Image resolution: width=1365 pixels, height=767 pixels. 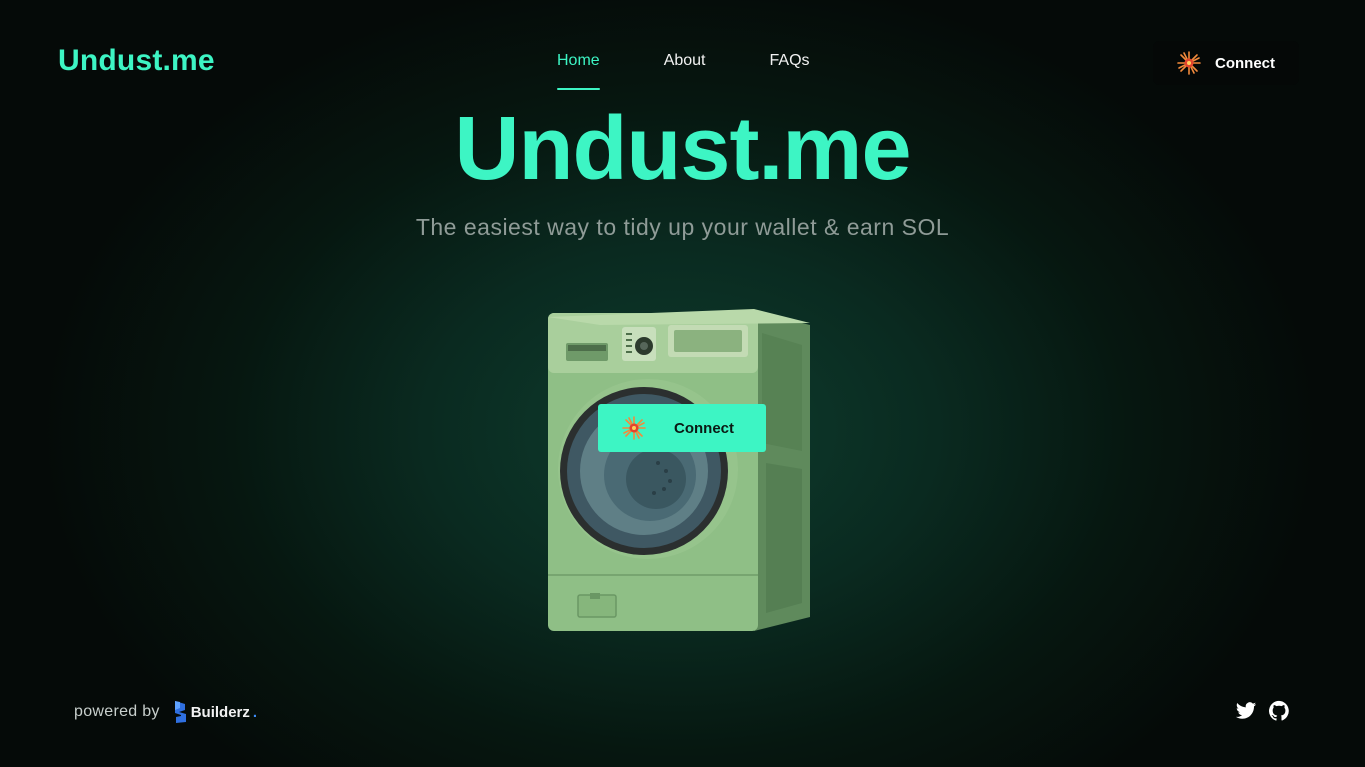 What do you see at coordinates (136, 61) in the screenshot?
I see `site-logo: Undust.me` at bounding box center [136, 61].